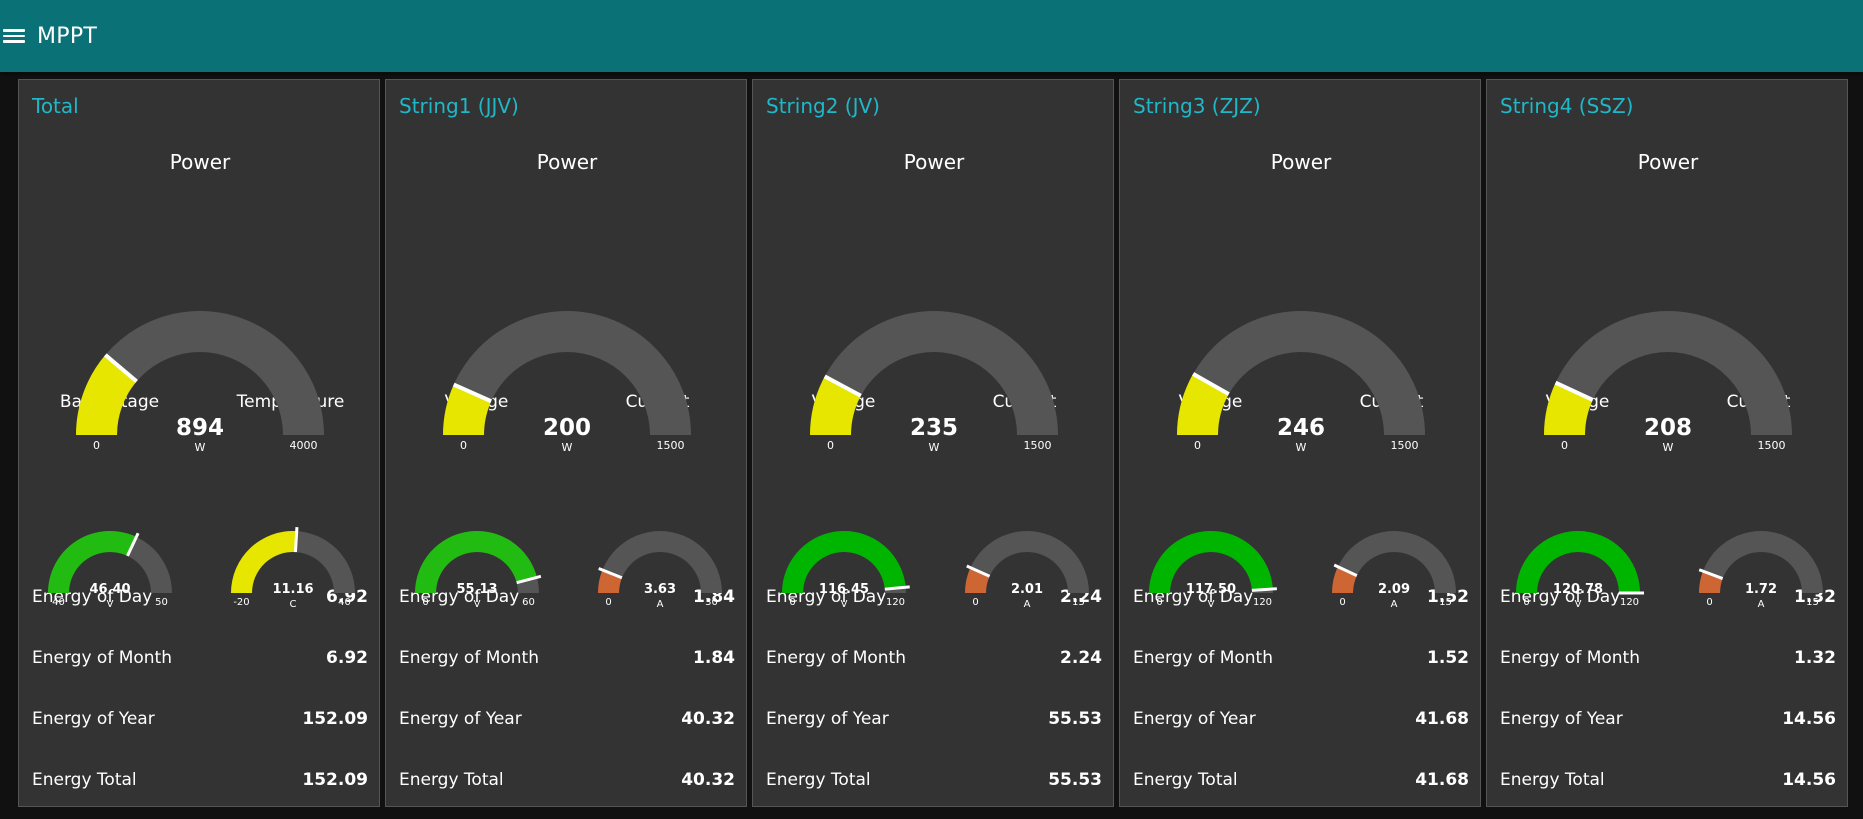 Image resolution: width=1863 pixels, height=819 pixels. Describe the element at coordinates (1027, 570) in the screenshot. I see `right-gauge: 2.01 A 0 15` at that location.